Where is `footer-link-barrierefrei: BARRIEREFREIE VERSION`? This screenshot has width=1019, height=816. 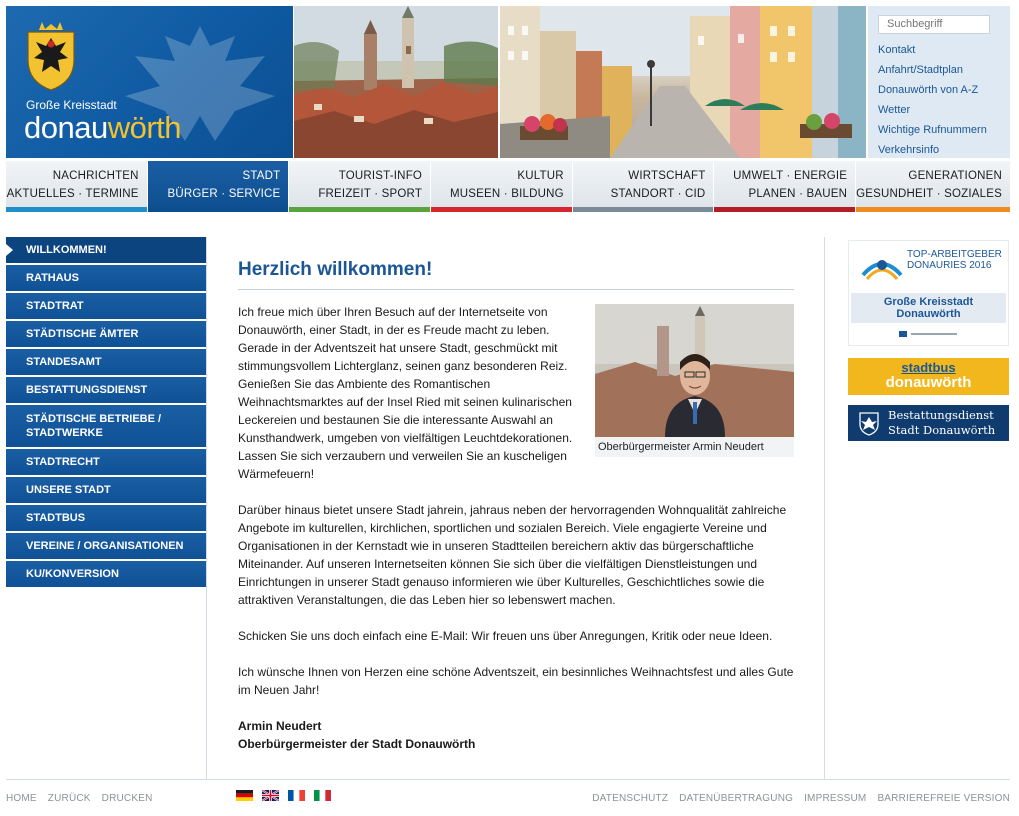 footer-link-barrierefrei: BARRIEREFREIE VERSION is located at coordinates (943, 798).